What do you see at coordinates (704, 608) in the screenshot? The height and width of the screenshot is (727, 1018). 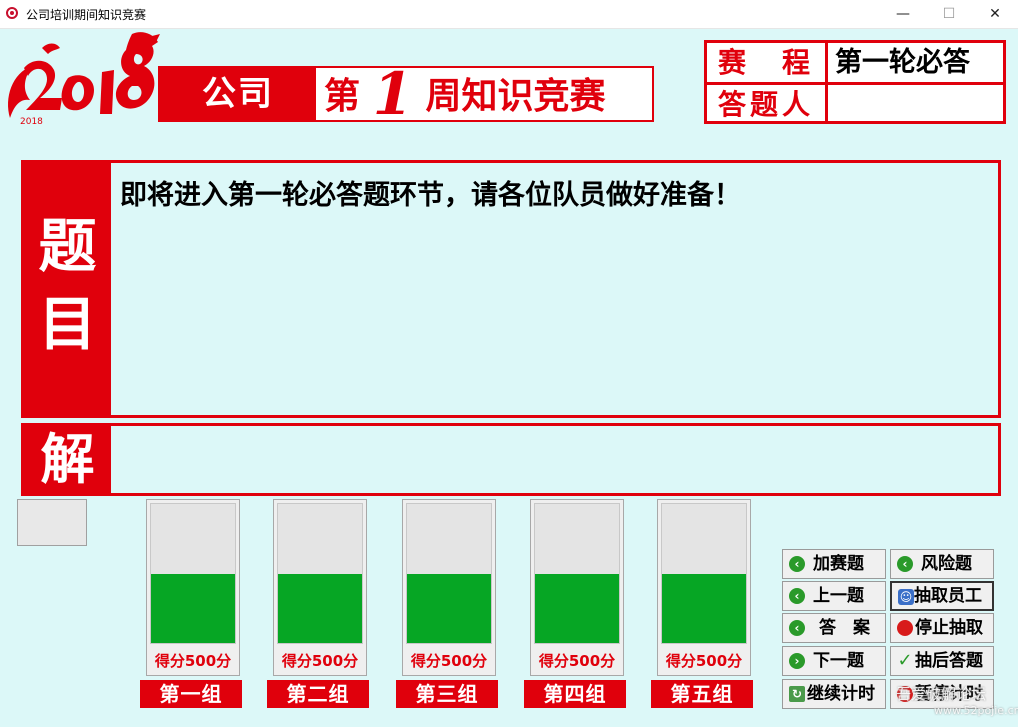 I see `team-5-score-fill` at bounding box center [704, 608].